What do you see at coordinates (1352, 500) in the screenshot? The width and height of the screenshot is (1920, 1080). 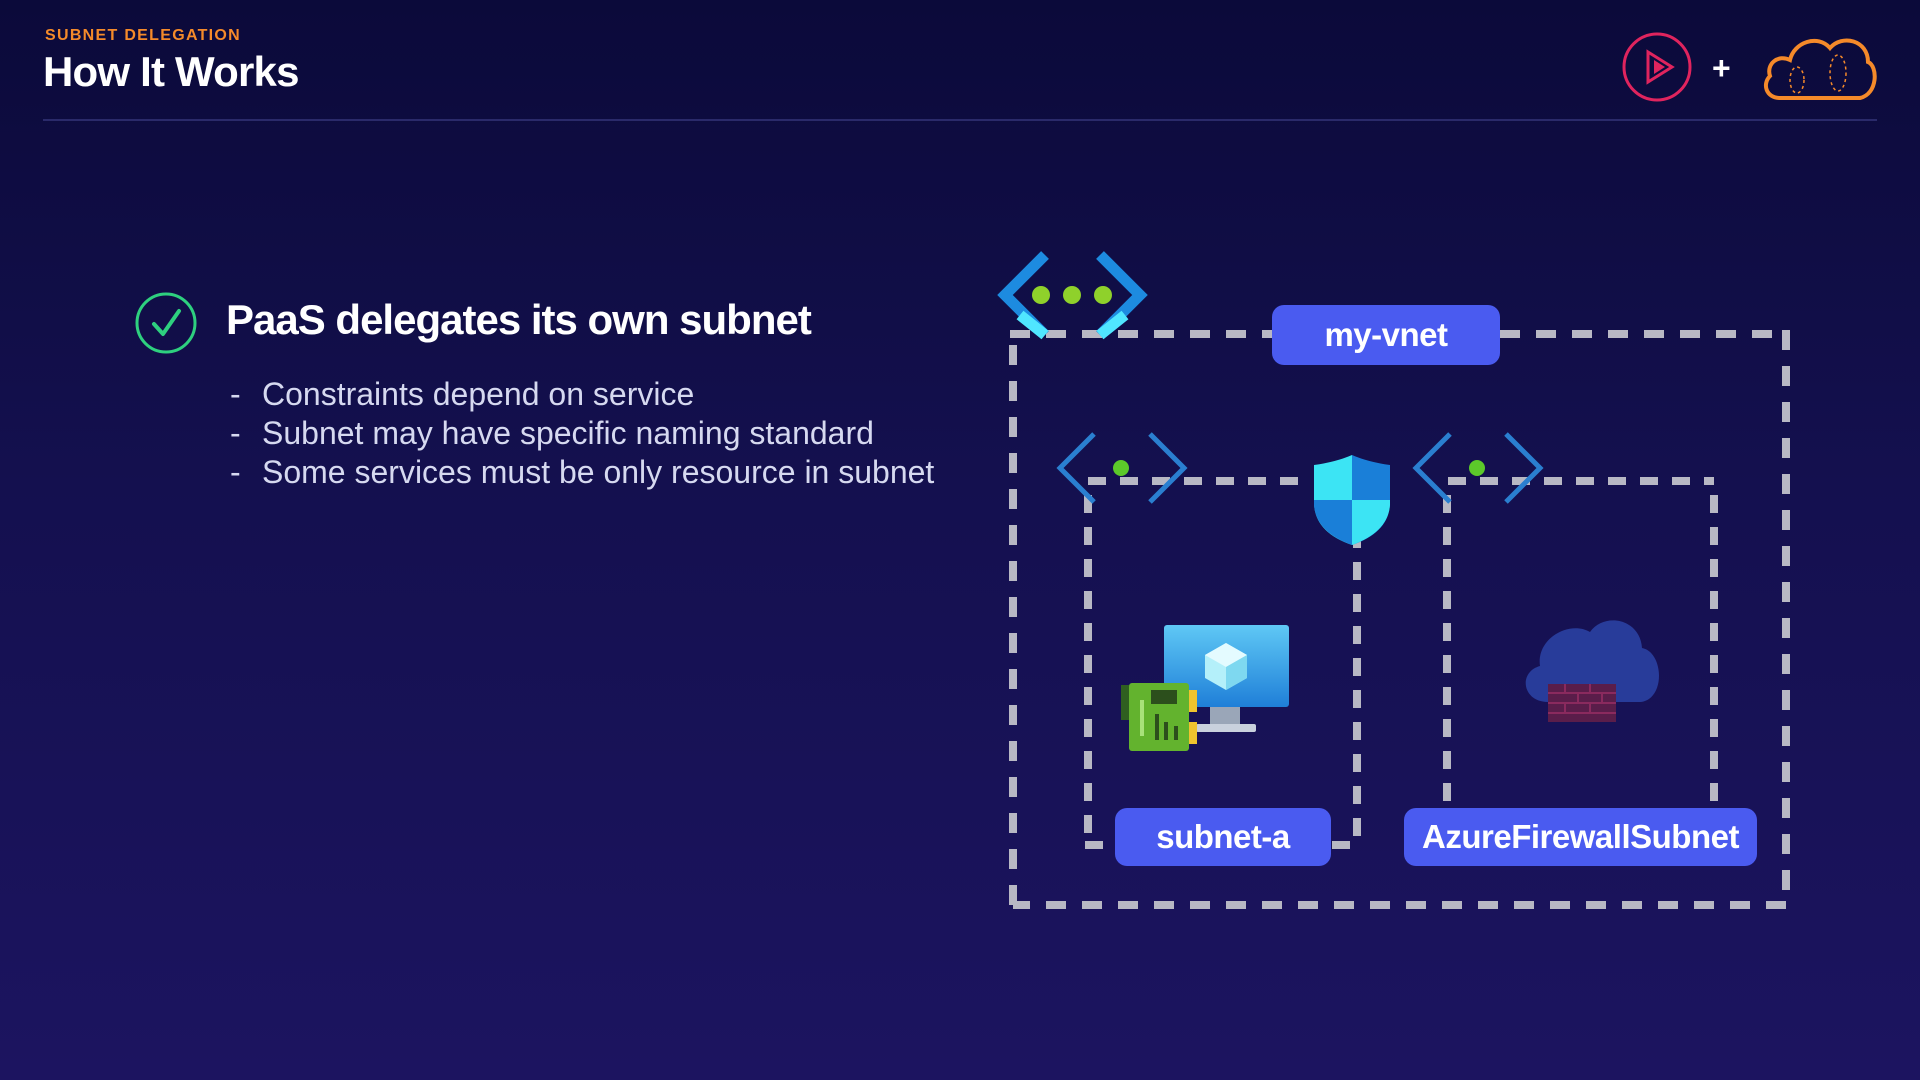 I see `shield-icon` at bounding box center [1352, 500].